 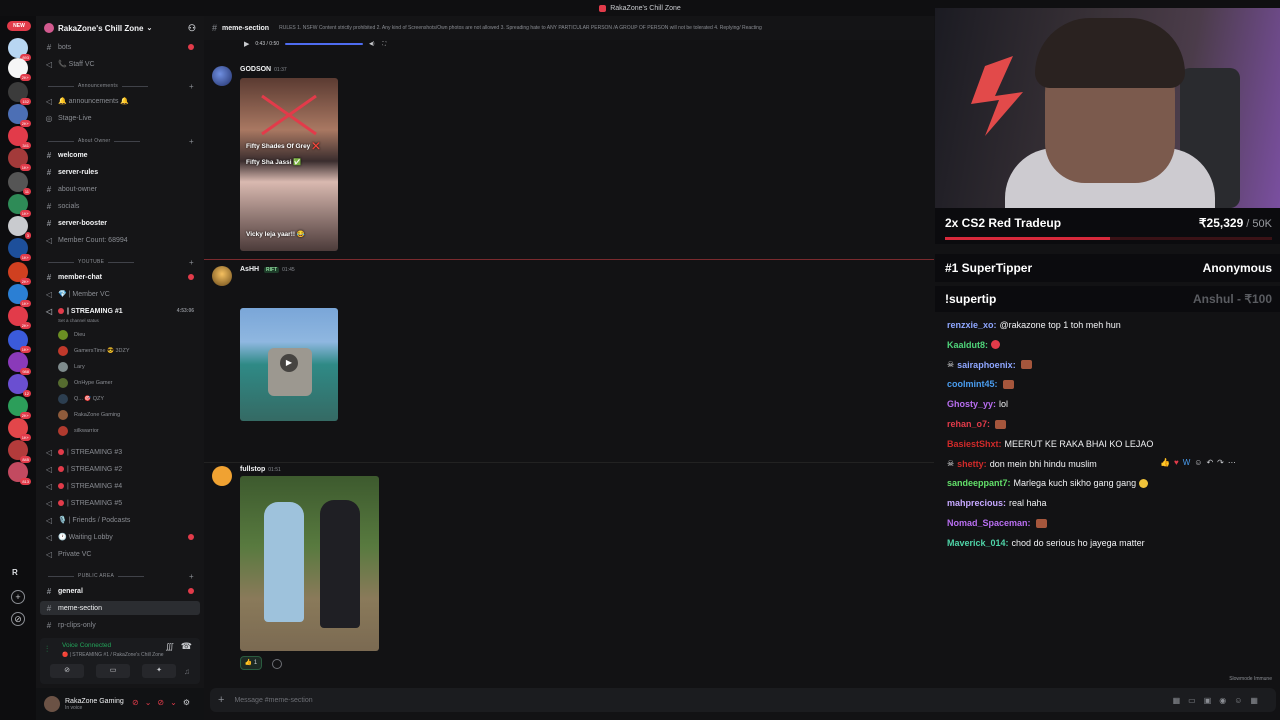 I want to click on category-header: About Owner +, so click(x=120, y=141).